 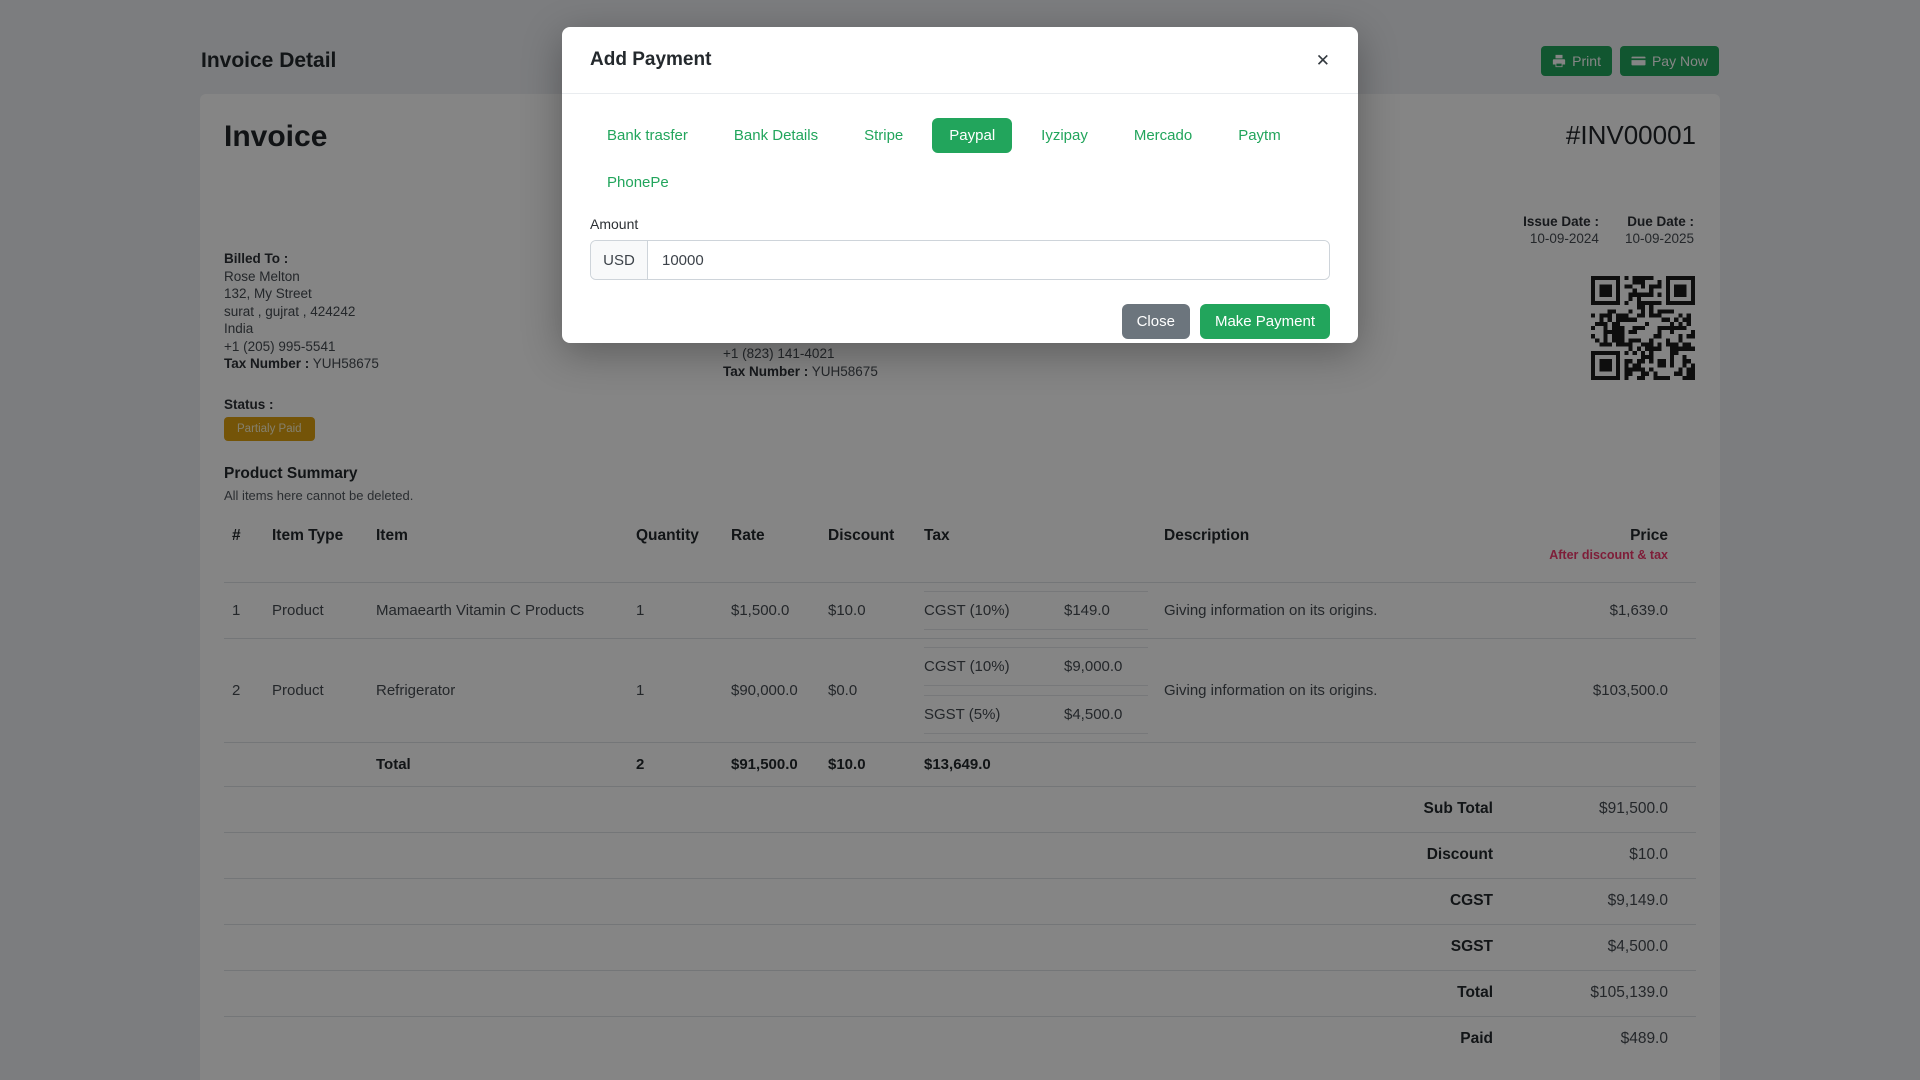 What do you see at coordinates (776, 135) in the screenshot?
I see `tab-bank-details: Bank Details` at bounding box center [776, 135].